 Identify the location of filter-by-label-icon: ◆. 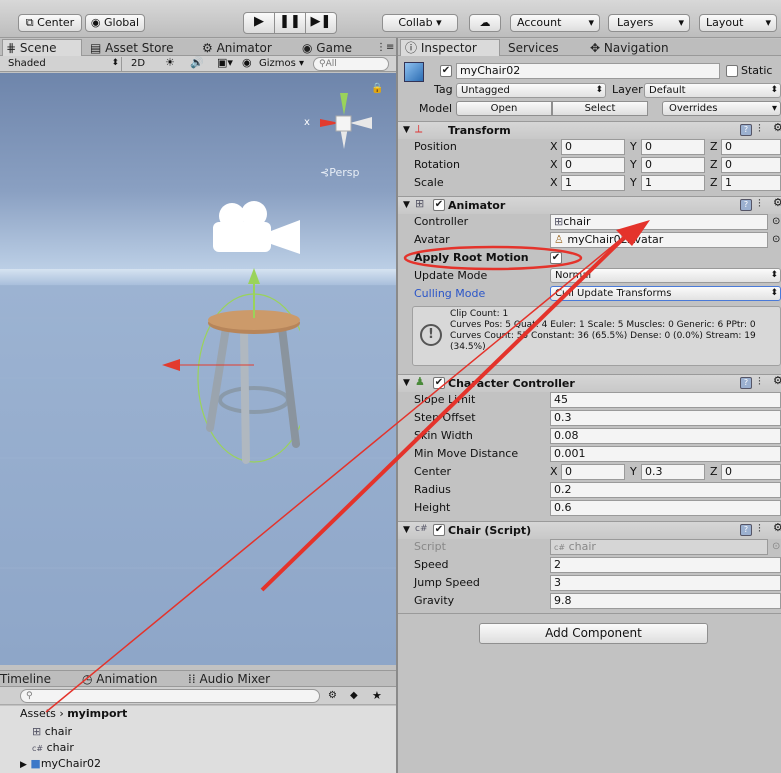
(354, 696).